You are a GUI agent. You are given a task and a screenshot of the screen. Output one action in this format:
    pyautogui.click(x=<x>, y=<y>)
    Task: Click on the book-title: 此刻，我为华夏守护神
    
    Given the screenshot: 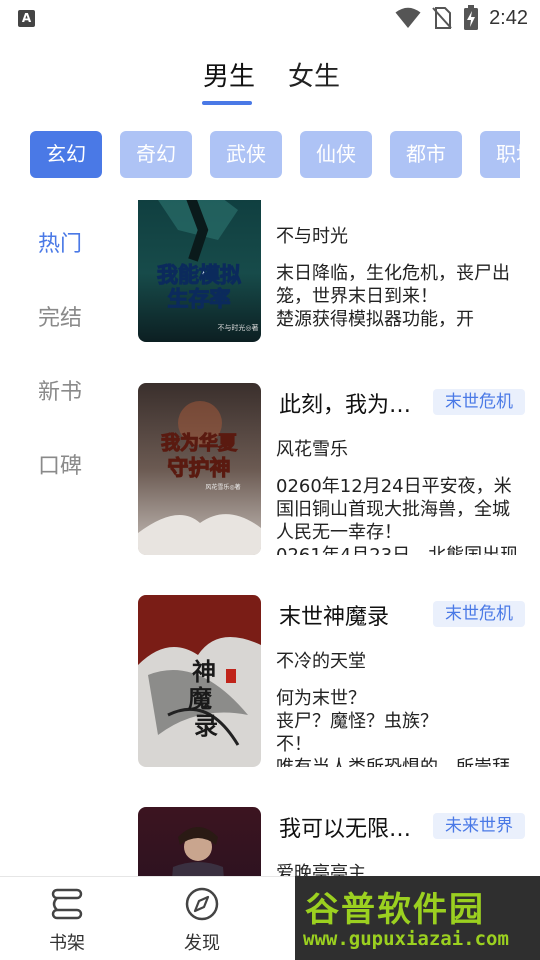 What is the action you would take?
    pyautogui.click(x=354, y=405)
    